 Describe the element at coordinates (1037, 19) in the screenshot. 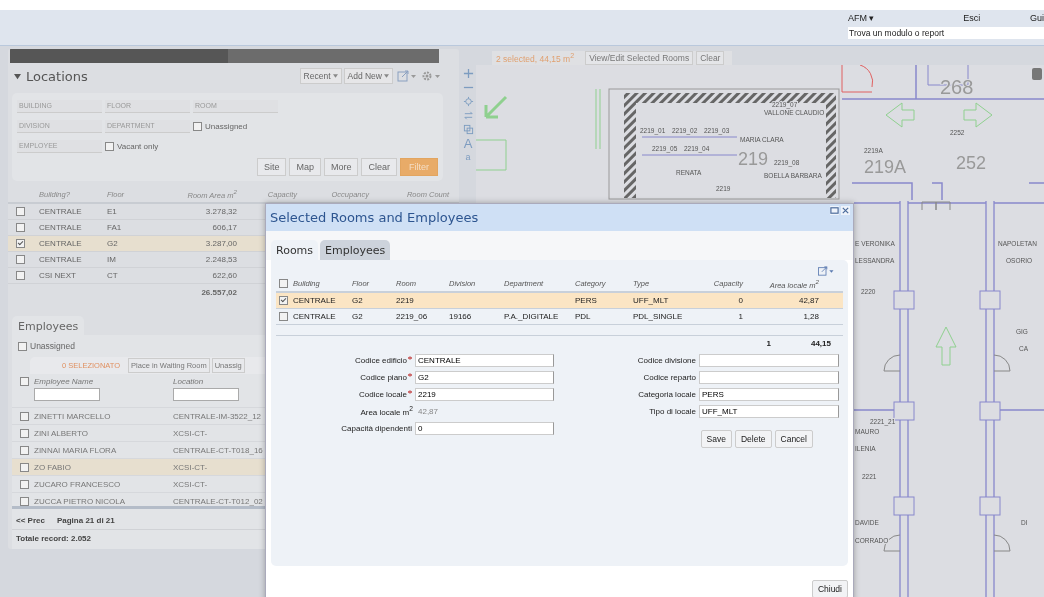

I see `help-link: Gui` at that location.